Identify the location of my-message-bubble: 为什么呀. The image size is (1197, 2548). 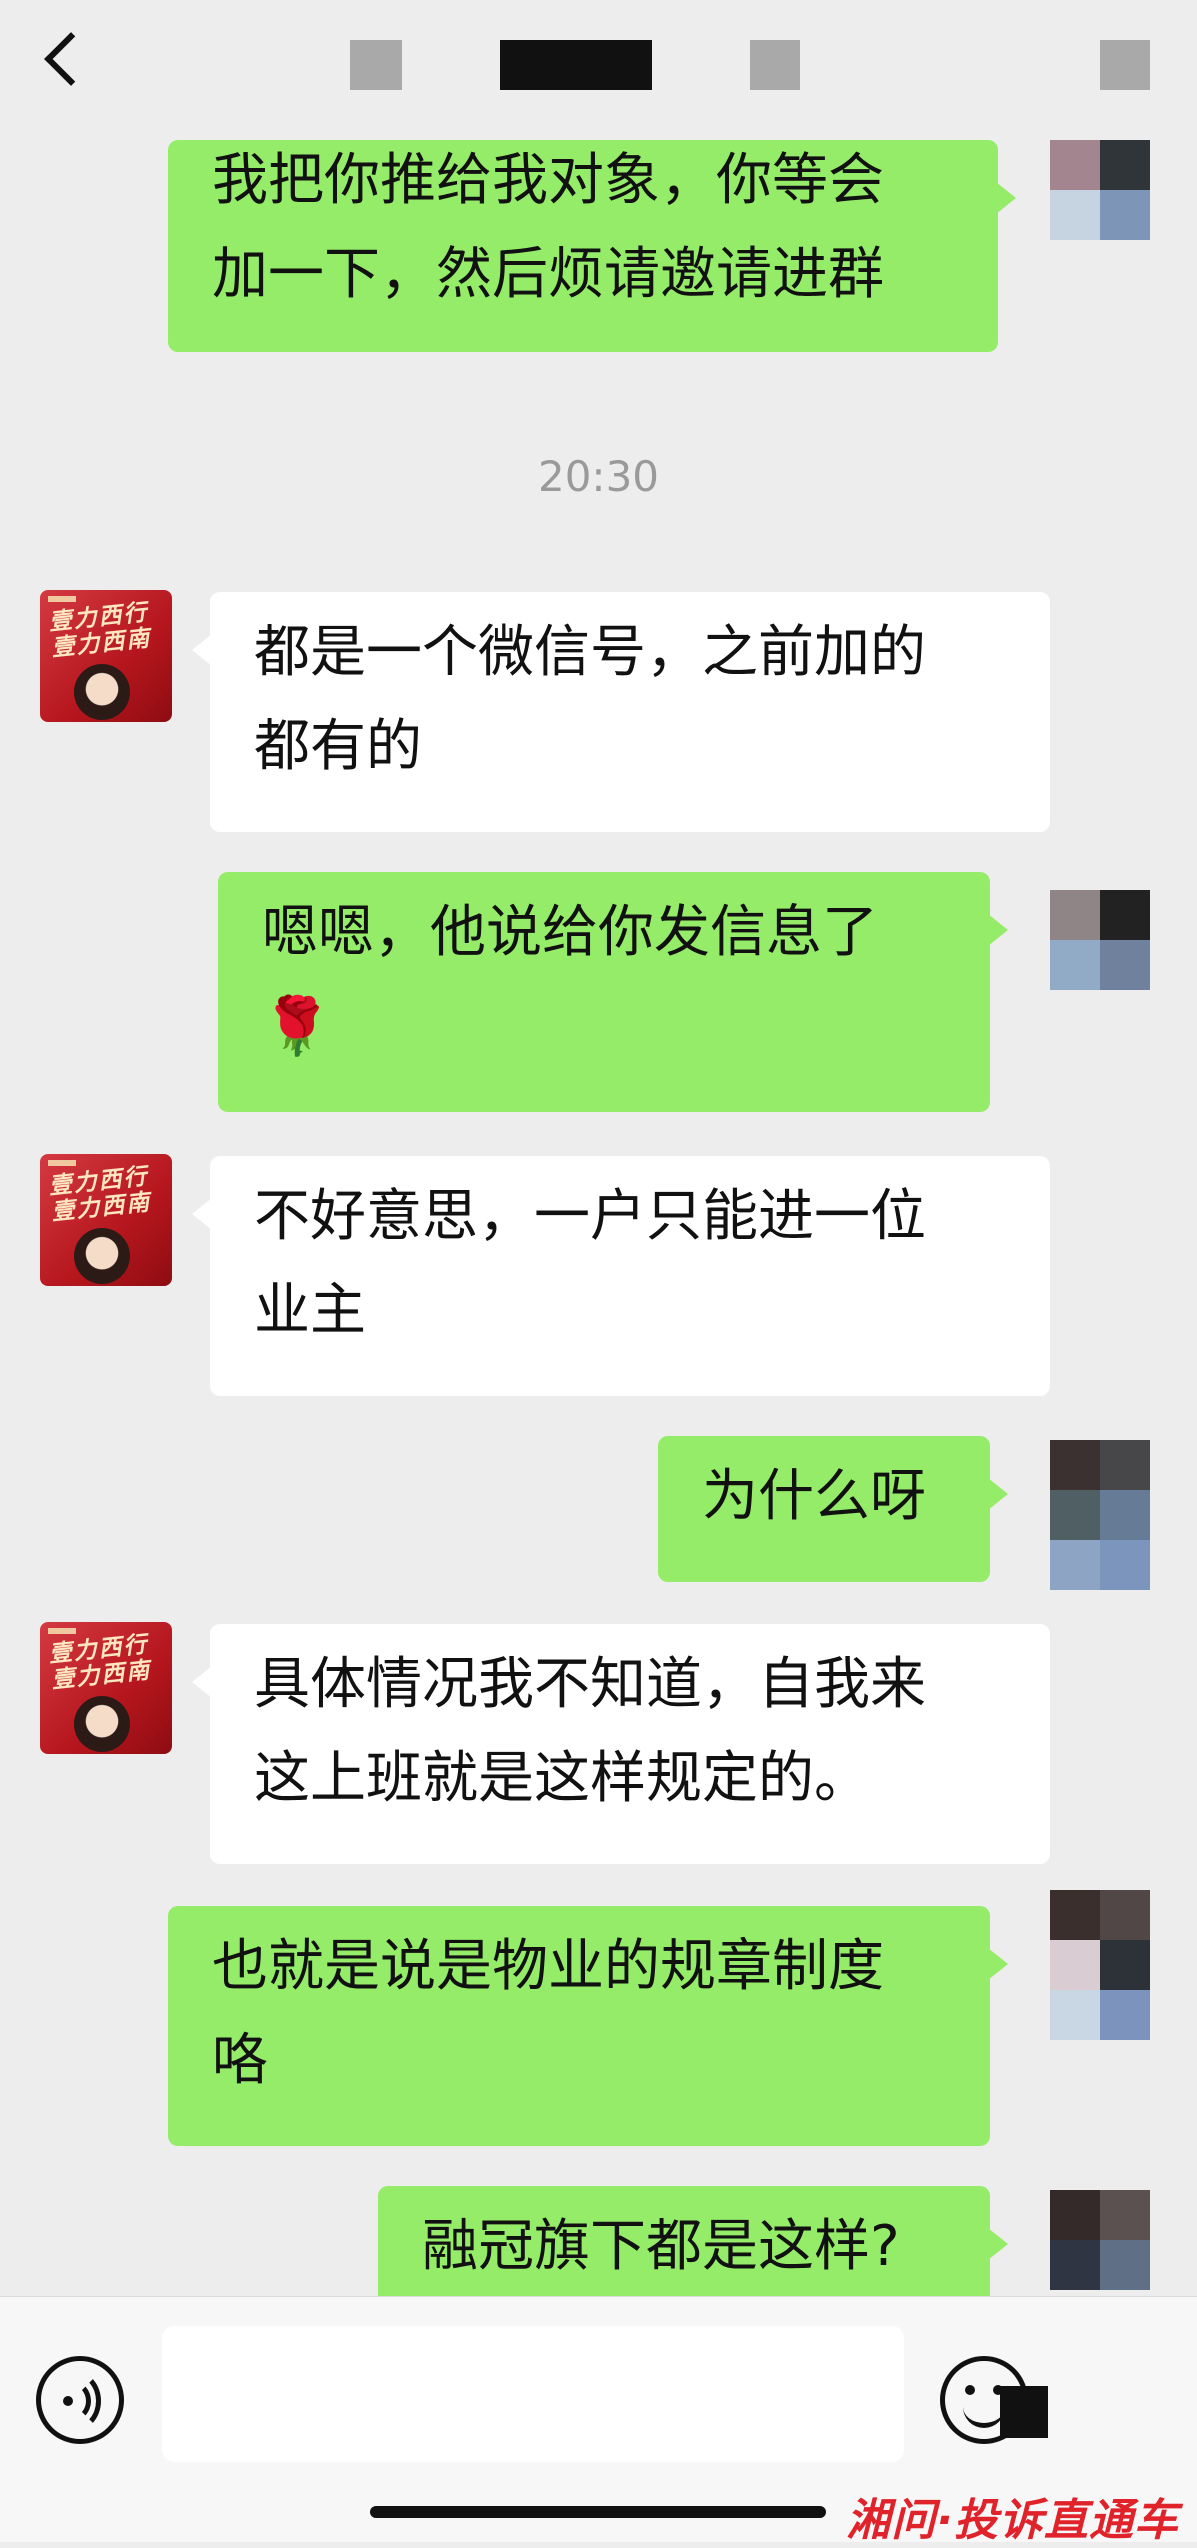
(833, 1509).